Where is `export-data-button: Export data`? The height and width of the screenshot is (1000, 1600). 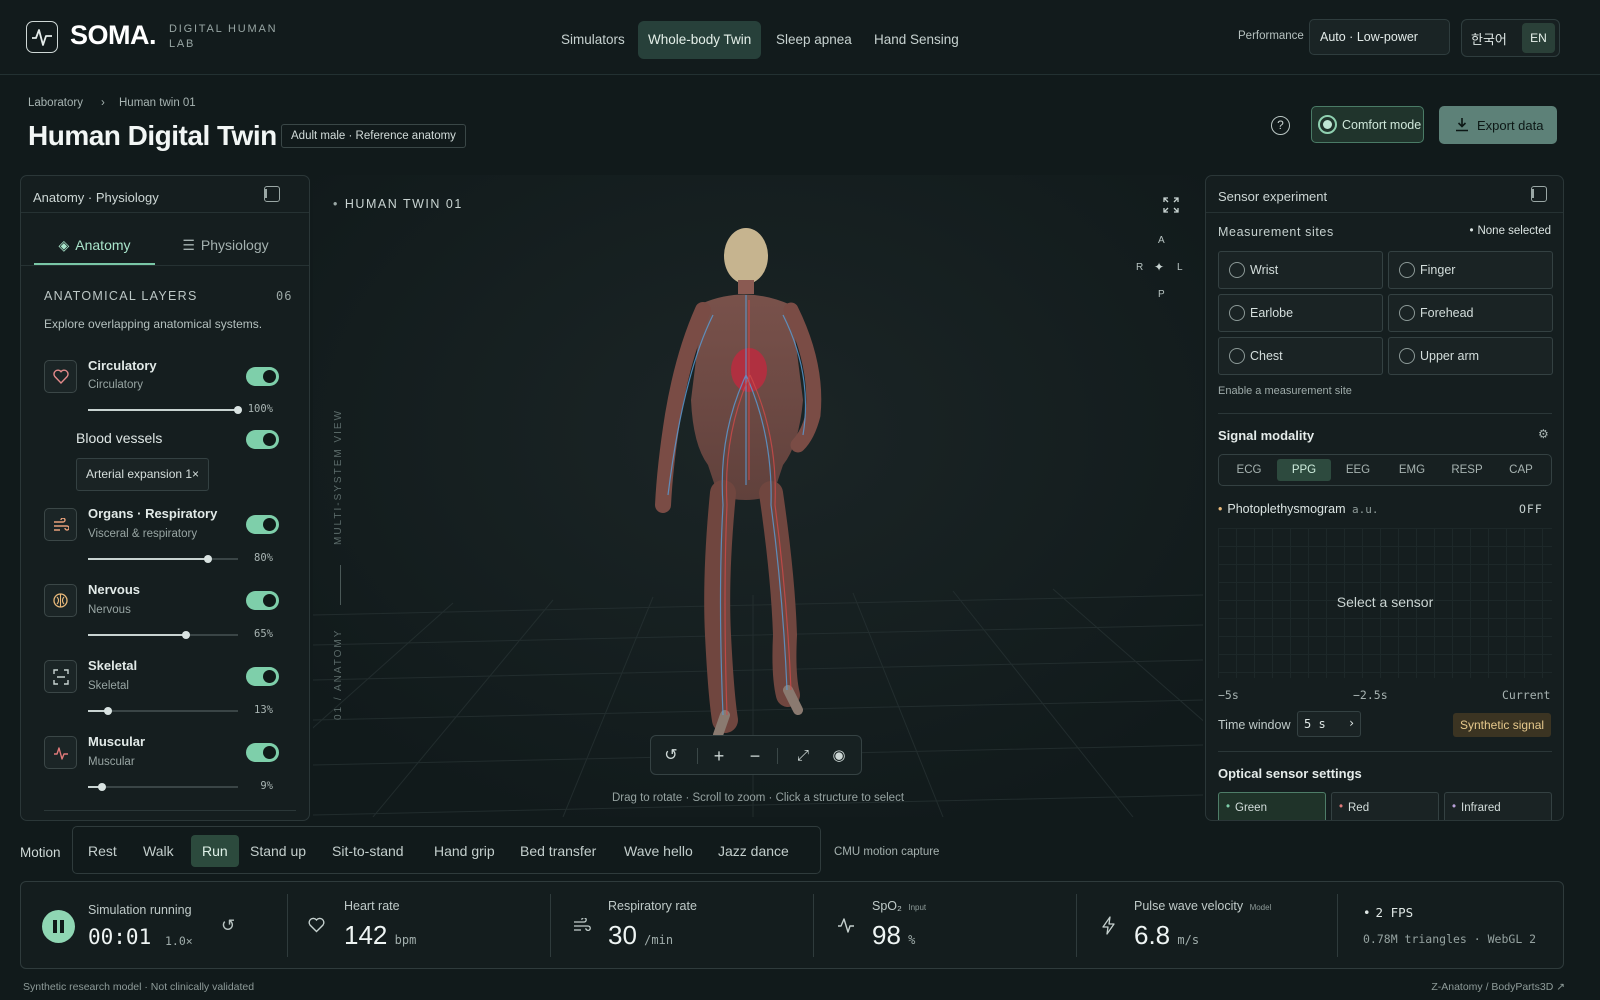 export-data-button: Export data is located at coordinates (1498, 125).